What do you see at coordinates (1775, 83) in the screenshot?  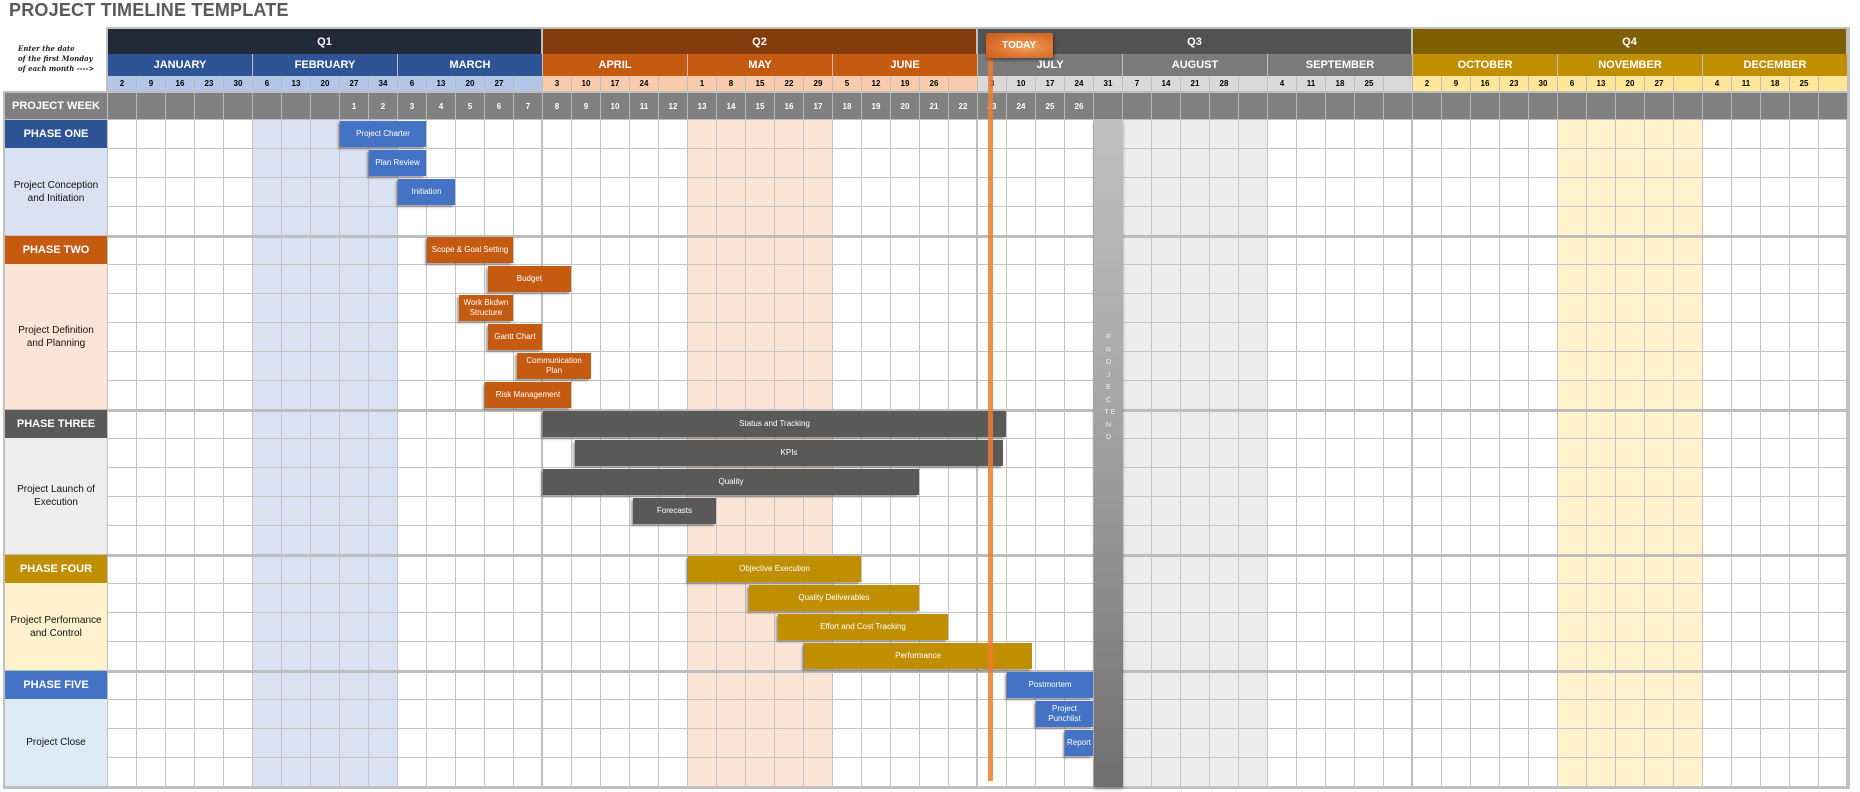 I see `week-start-date: 18` at bounding box center [1775, 83].